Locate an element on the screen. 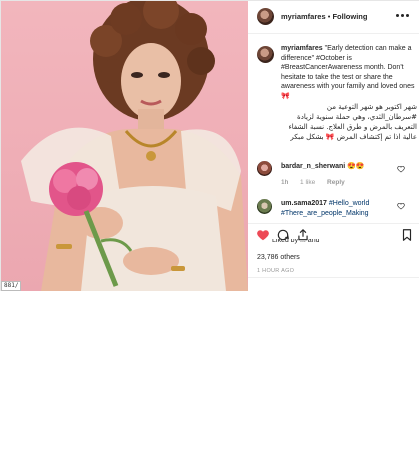  comment-likes: 1 like is located at coordinates (307, 182).